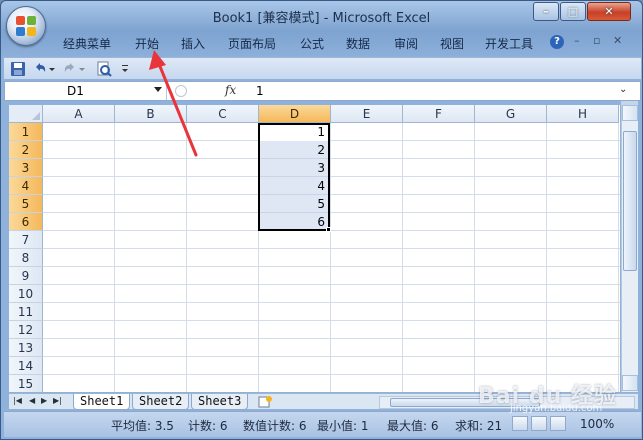 This screenshot has height=440, width=643. I want to click on scroll-up-button, so click(630, 113).